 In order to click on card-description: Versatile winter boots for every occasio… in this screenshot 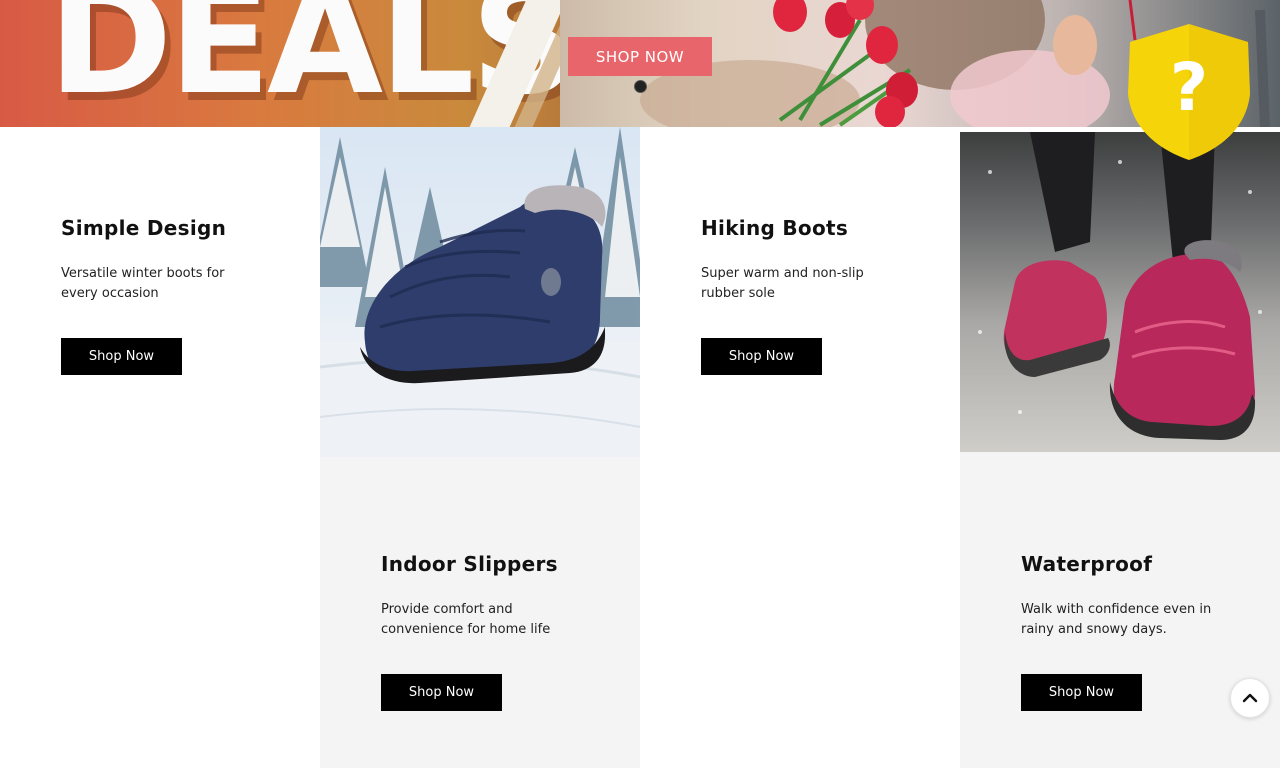, I will do `click(143, 283)`.